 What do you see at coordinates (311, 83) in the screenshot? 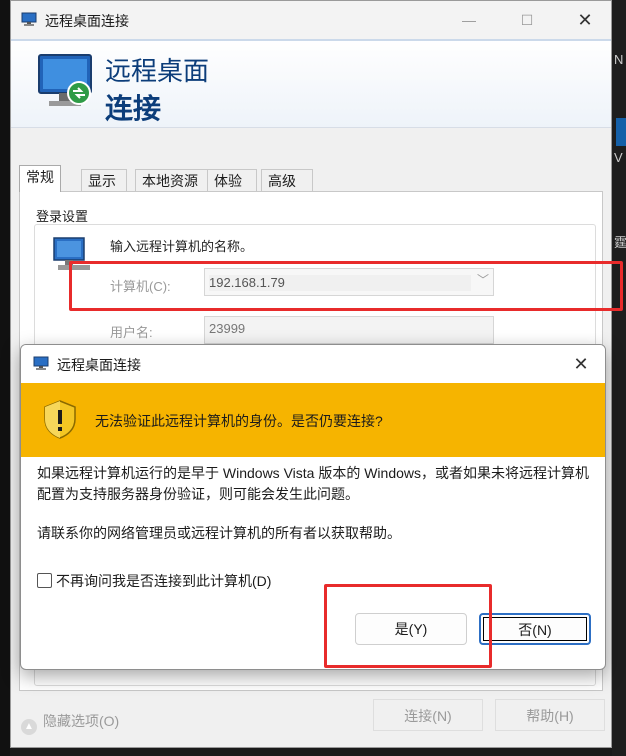
I see `header-banner: 远程桌面 连接` at bounding box center [311, 83].